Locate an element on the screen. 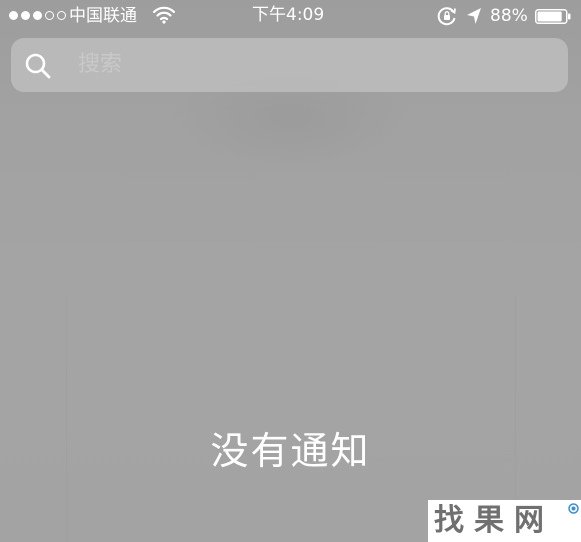 This screenshot has width=581, height=542. rotation-lock-icon is located at coordinates (446, 16).